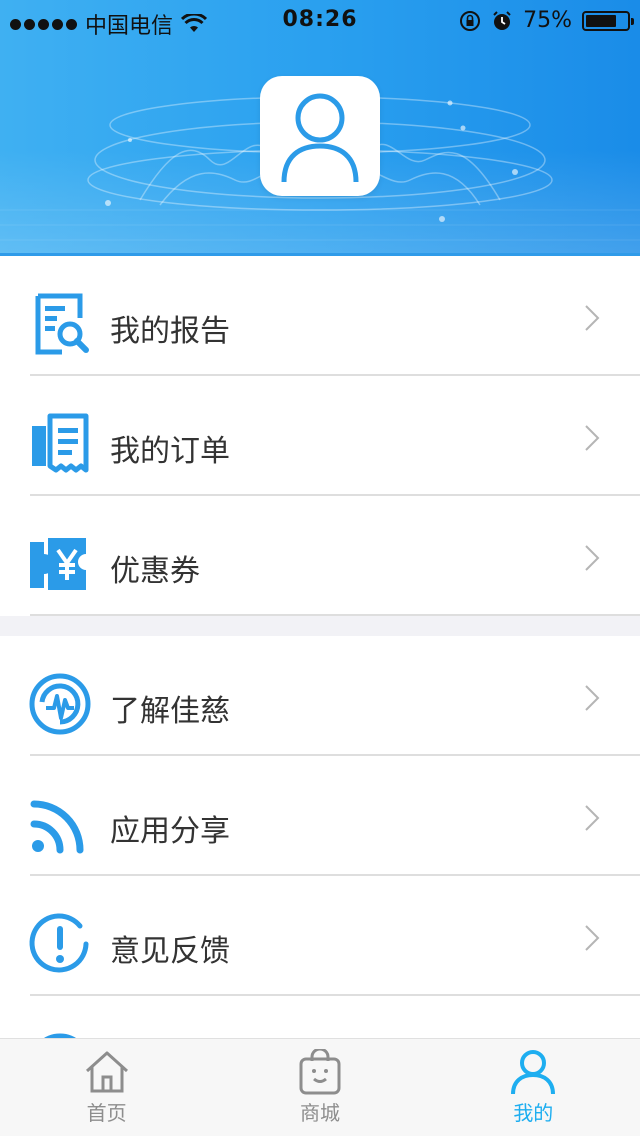 This screenshot has width=640, height=1136. What do you see at coordinates (470, 20) in the screenshot?
I see `rotation-lock-icon` at bounding box center [470, 20].